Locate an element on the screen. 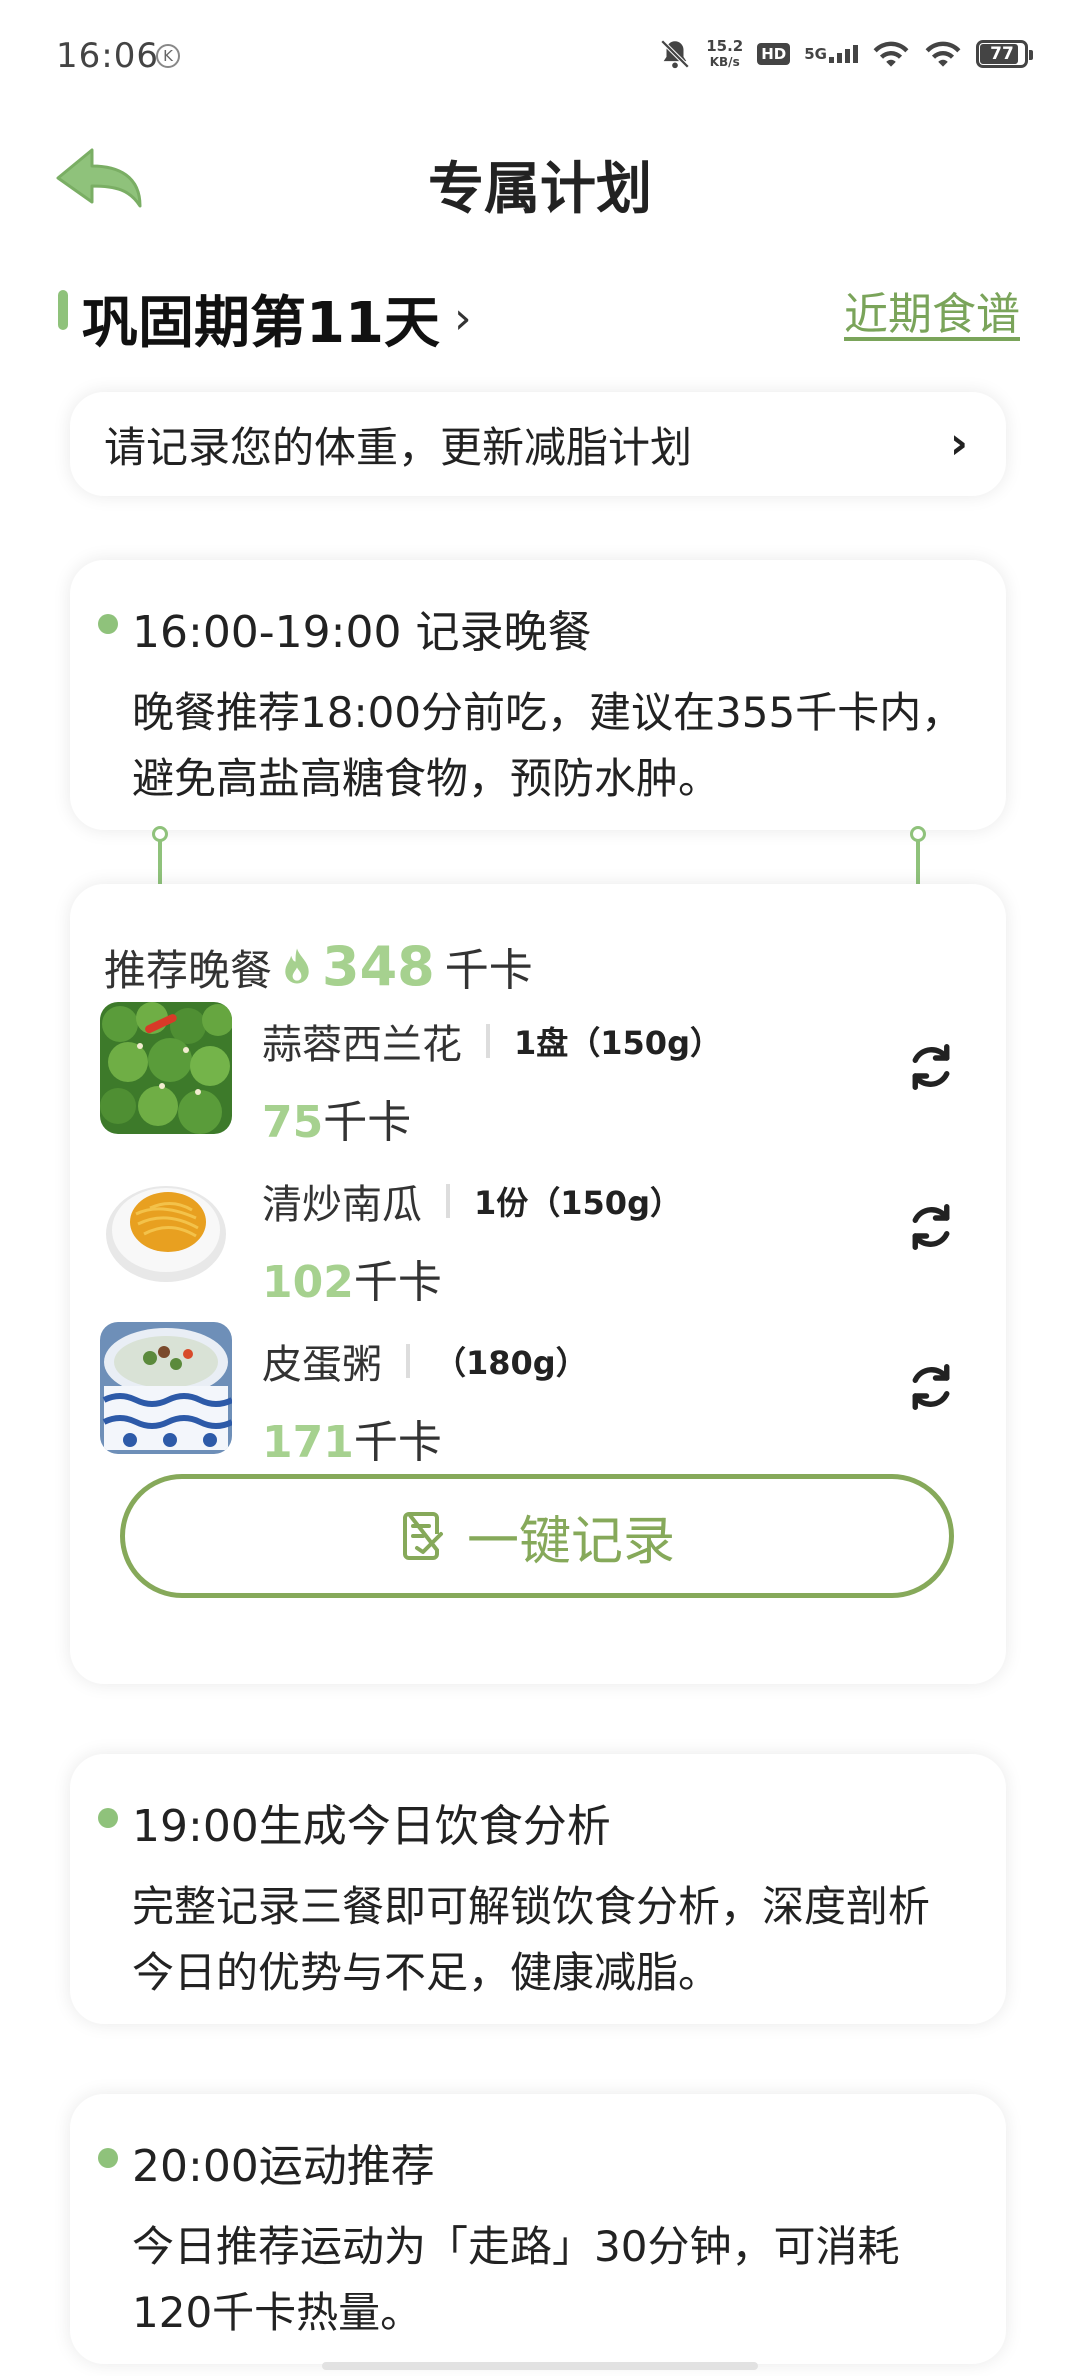 The image size is (1080, 2376). record-weight-card: 请记录您的体重，更新减脂计划 › is located at coordinates (538, 444).